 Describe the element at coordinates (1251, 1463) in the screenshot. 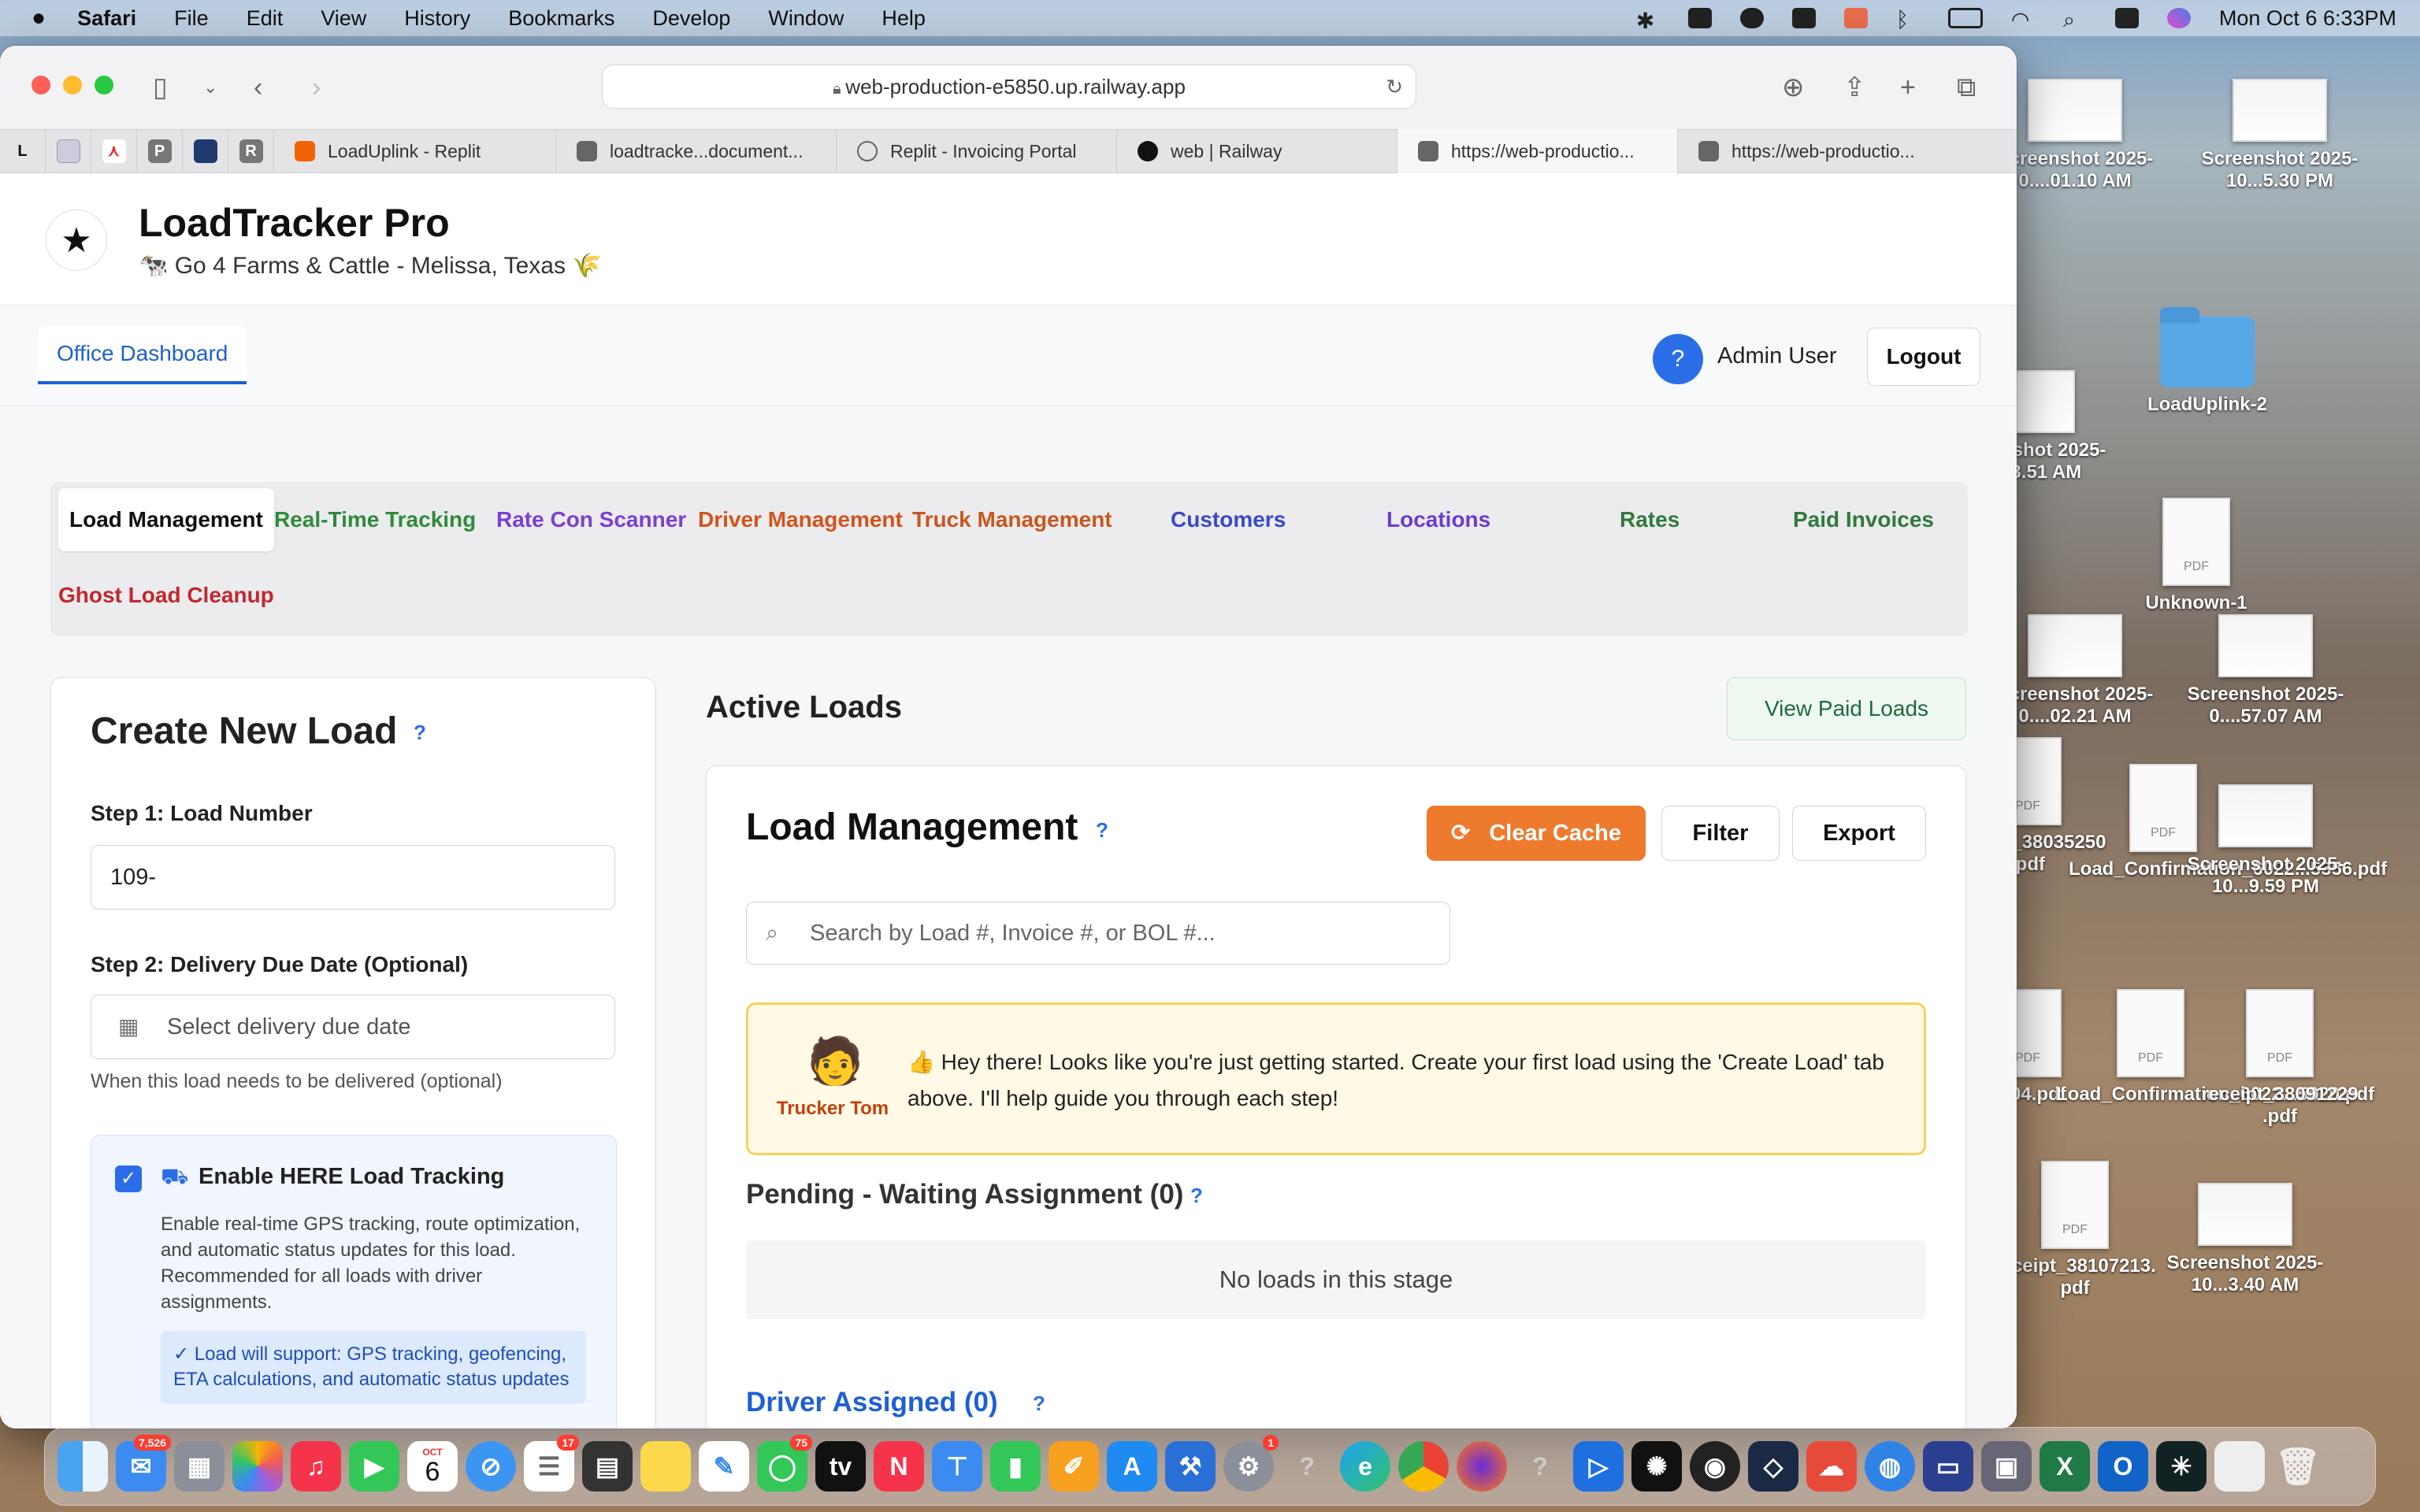

I see `system-settings-icon: ⚙ 1` at that location.